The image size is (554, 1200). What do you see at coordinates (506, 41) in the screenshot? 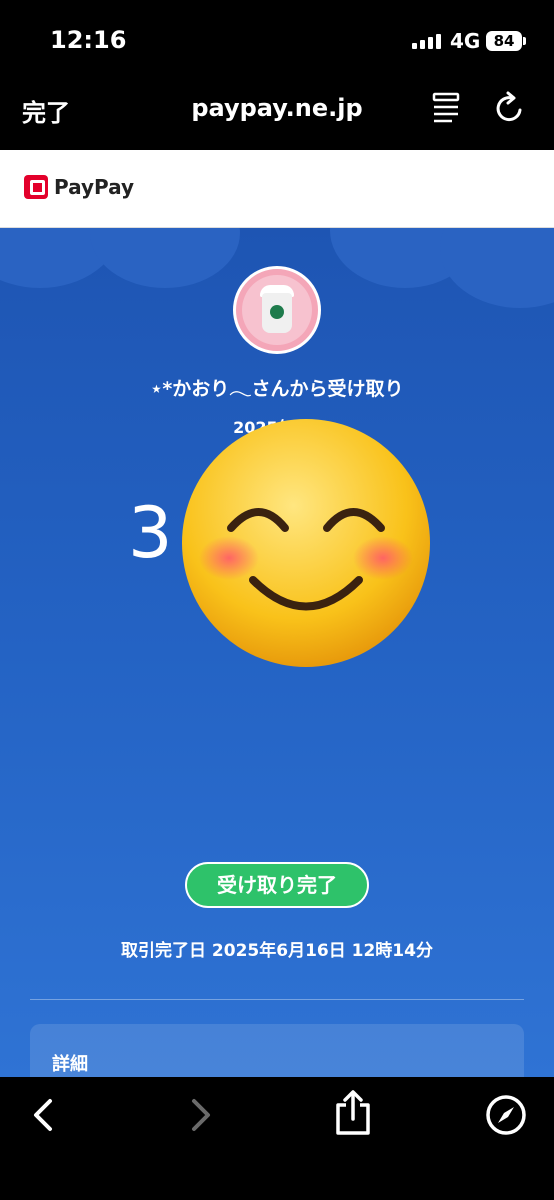
I see `battery-icon: 84` at bounding box center [506, 41].